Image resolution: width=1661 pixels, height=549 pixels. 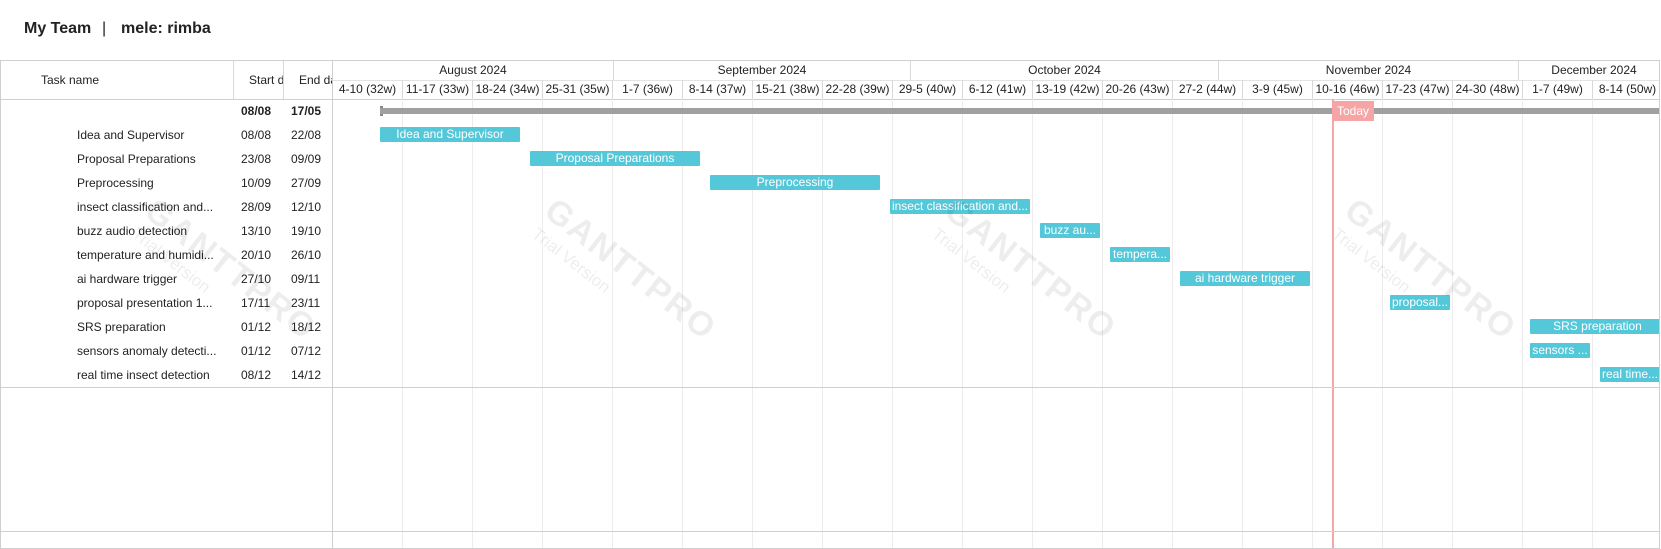 What do you see at coordinates (578, 89) in the screenshot?
I see `week-header: 25-31 (35w)` at bounding box center [578, 89].